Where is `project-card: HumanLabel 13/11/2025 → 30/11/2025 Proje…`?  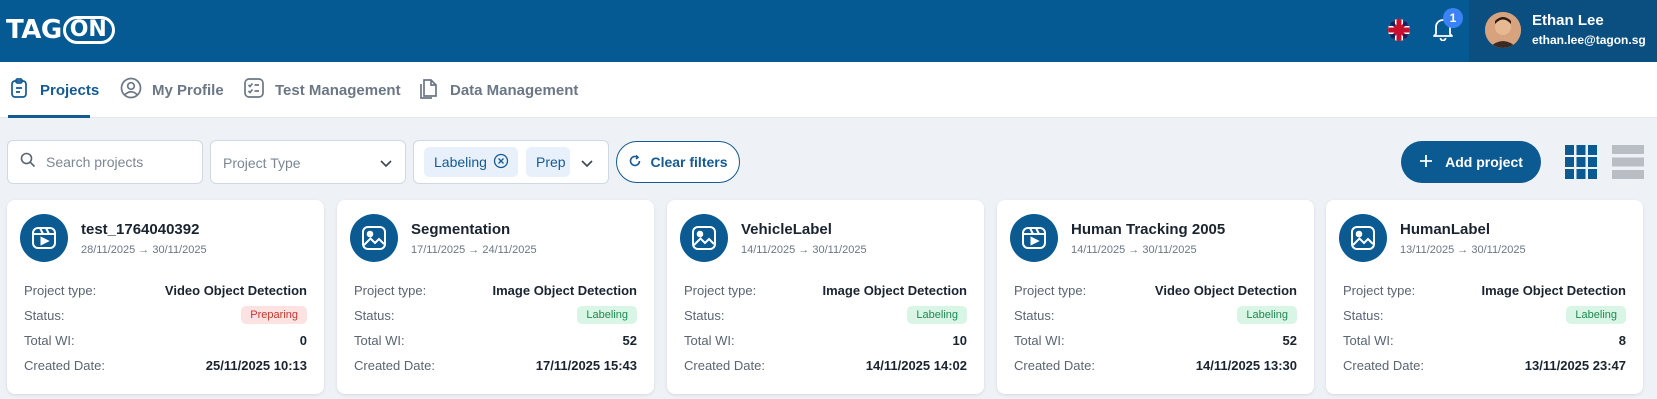
project-card: HumanLabel 13/11/2025 → 30/11/2025 Proje… is located at coordinates (1484, 297).